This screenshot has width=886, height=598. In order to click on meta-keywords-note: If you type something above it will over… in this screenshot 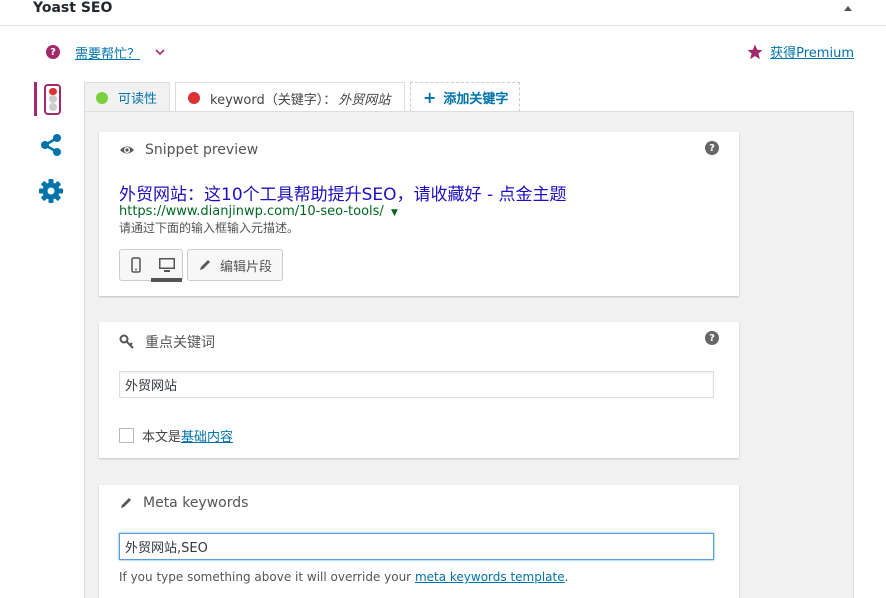, I will do `click(343, 577)`.